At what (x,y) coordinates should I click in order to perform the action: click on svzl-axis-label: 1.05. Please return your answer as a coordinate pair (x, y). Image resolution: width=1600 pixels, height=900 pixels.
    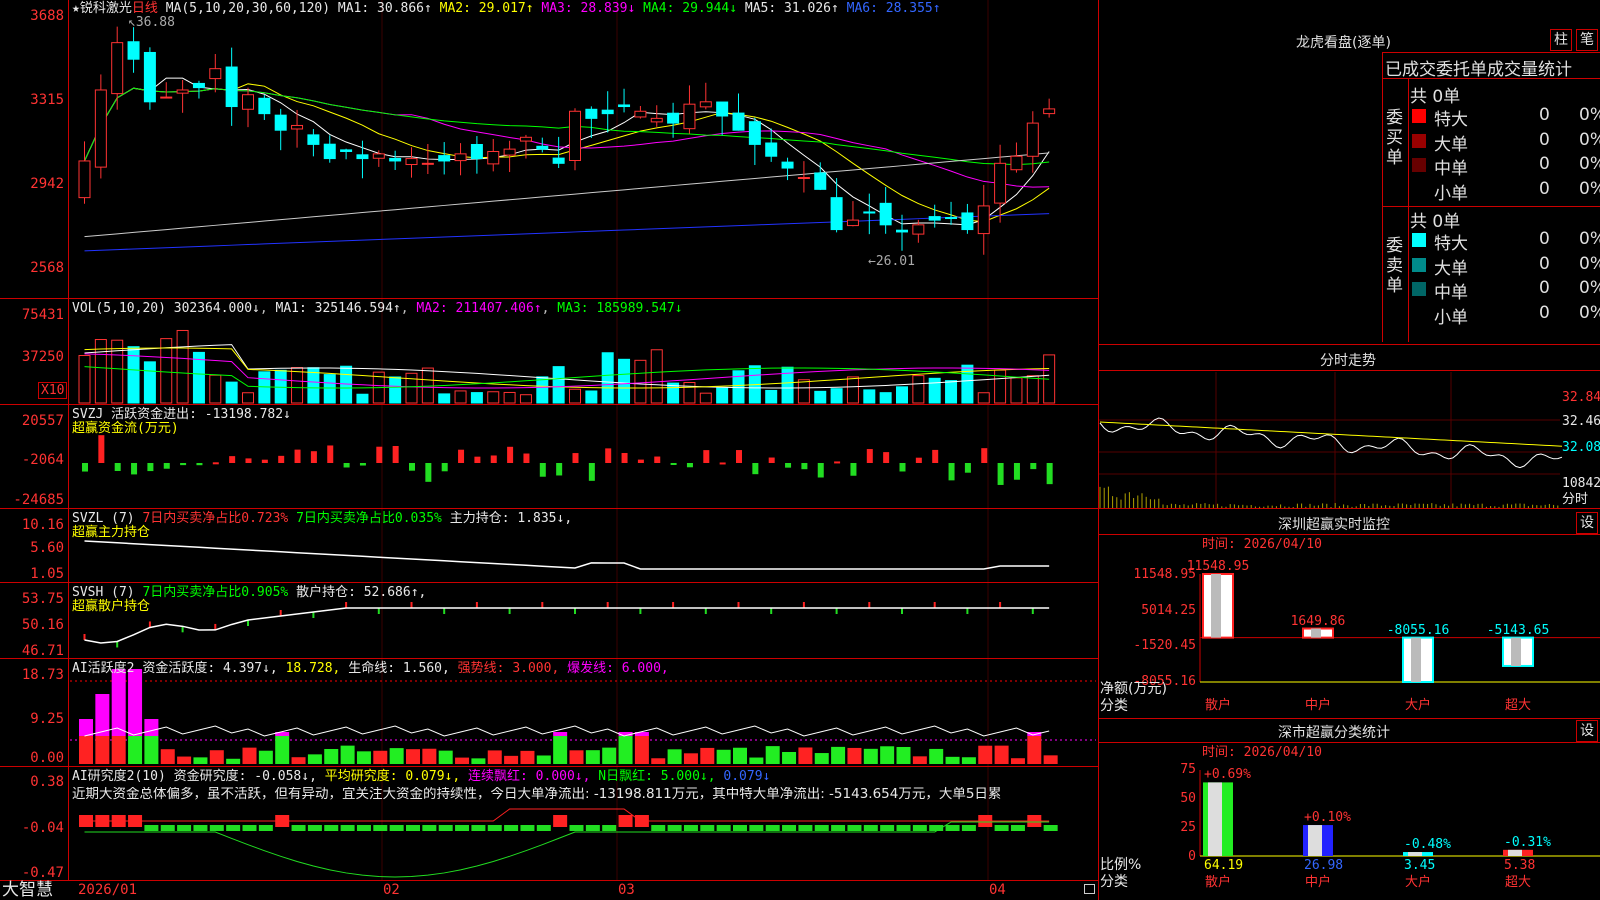
    Looking at the image, I should click on (47, 574).